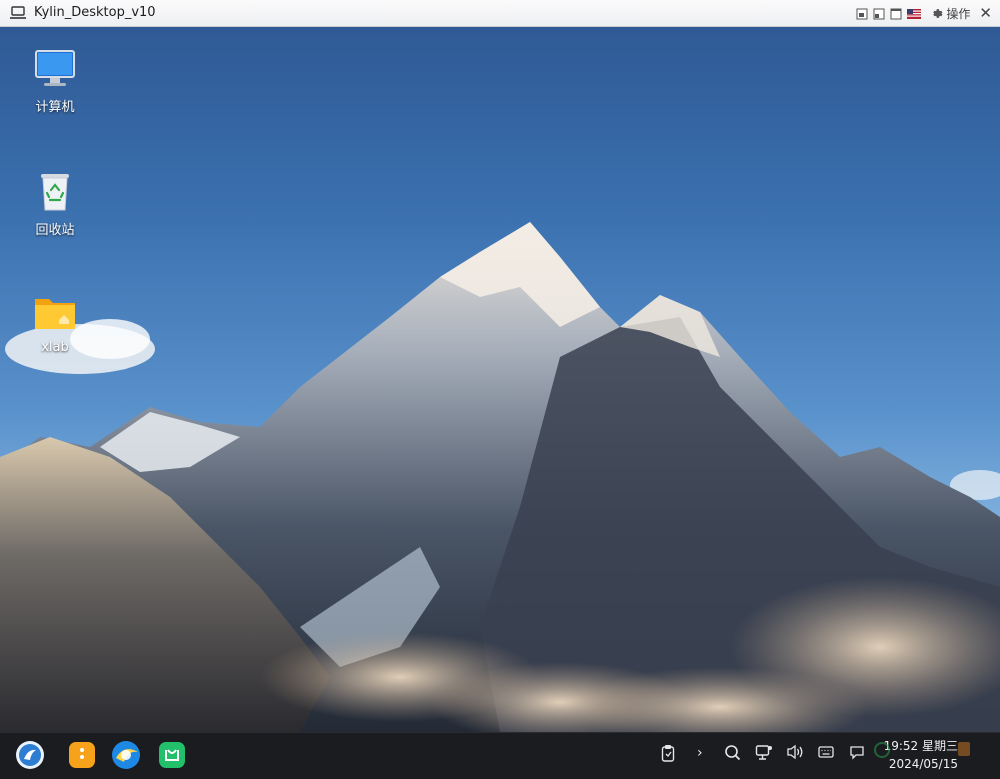  Describe the element at coordinates (879, 14) in the screenshot. I see `minimize-icon` at that location.